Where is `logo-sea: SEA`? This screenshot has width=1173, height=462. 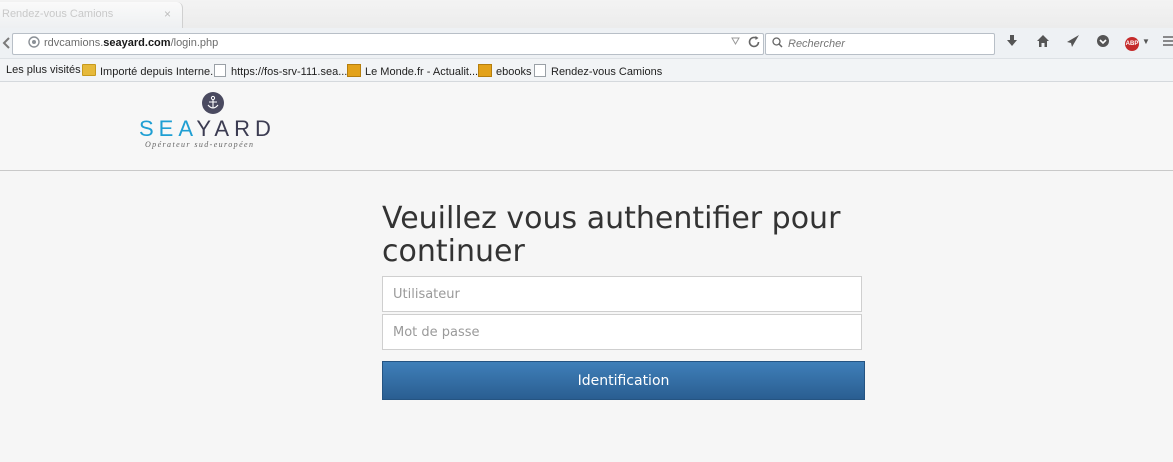 logo-sea: SEA is located at coordinates (168, 128).